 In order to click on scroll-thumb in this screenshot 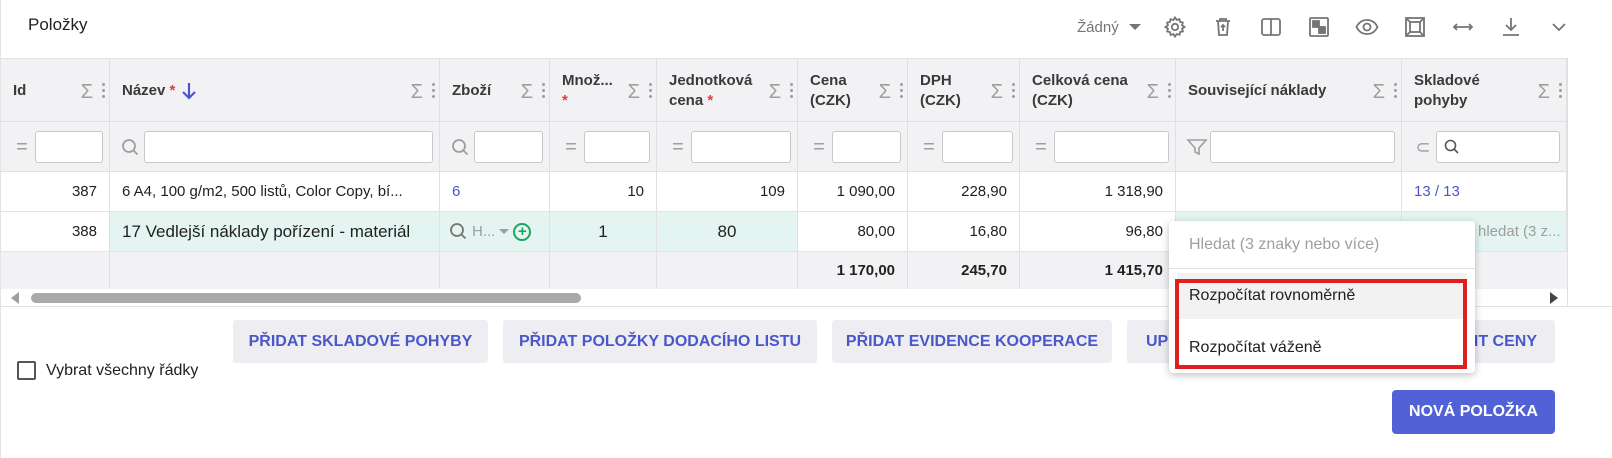, I will do `click(306, 298)`.